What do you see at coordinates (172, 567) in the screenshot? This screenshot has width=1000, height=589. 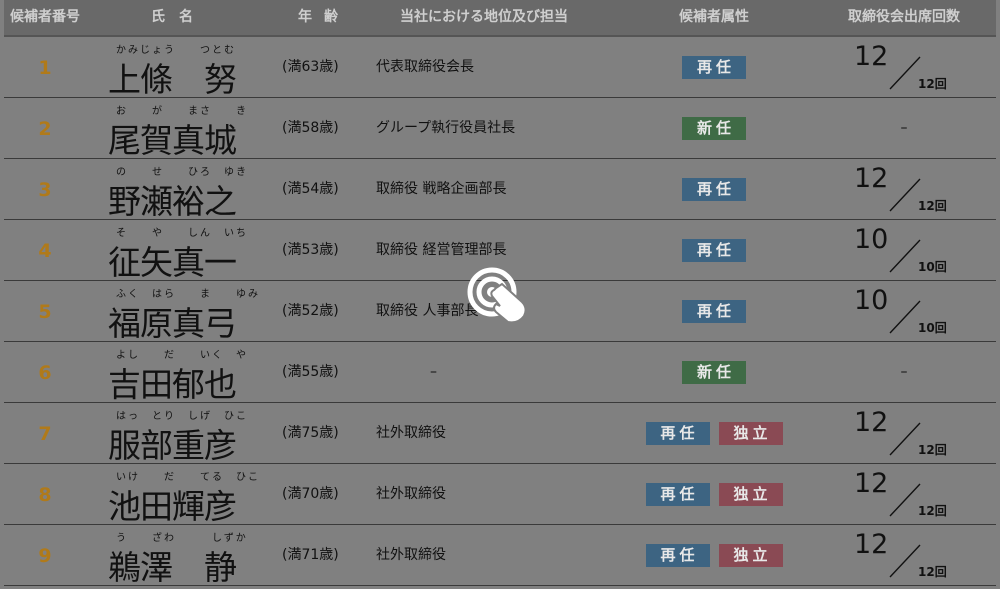 I see `name-kanji: 鵜澤 静` at bounding box center [172, 567].